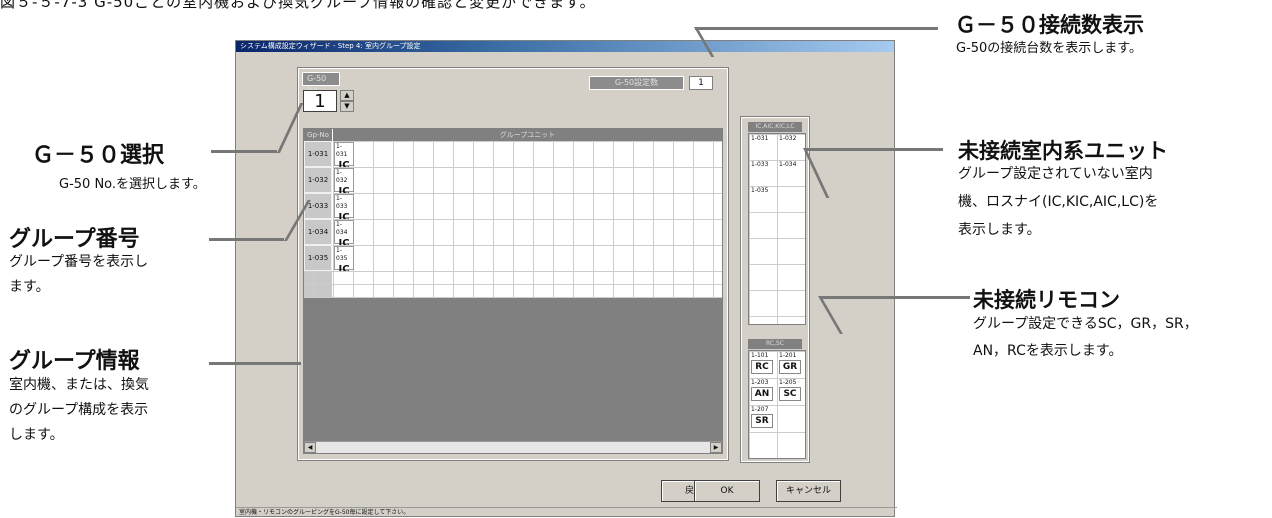 The width and height of the screenshot is (1272, 518). Describe the element at coordinates (342, 176) in the screenshot. I see `unit-address: 1-032` at that location.